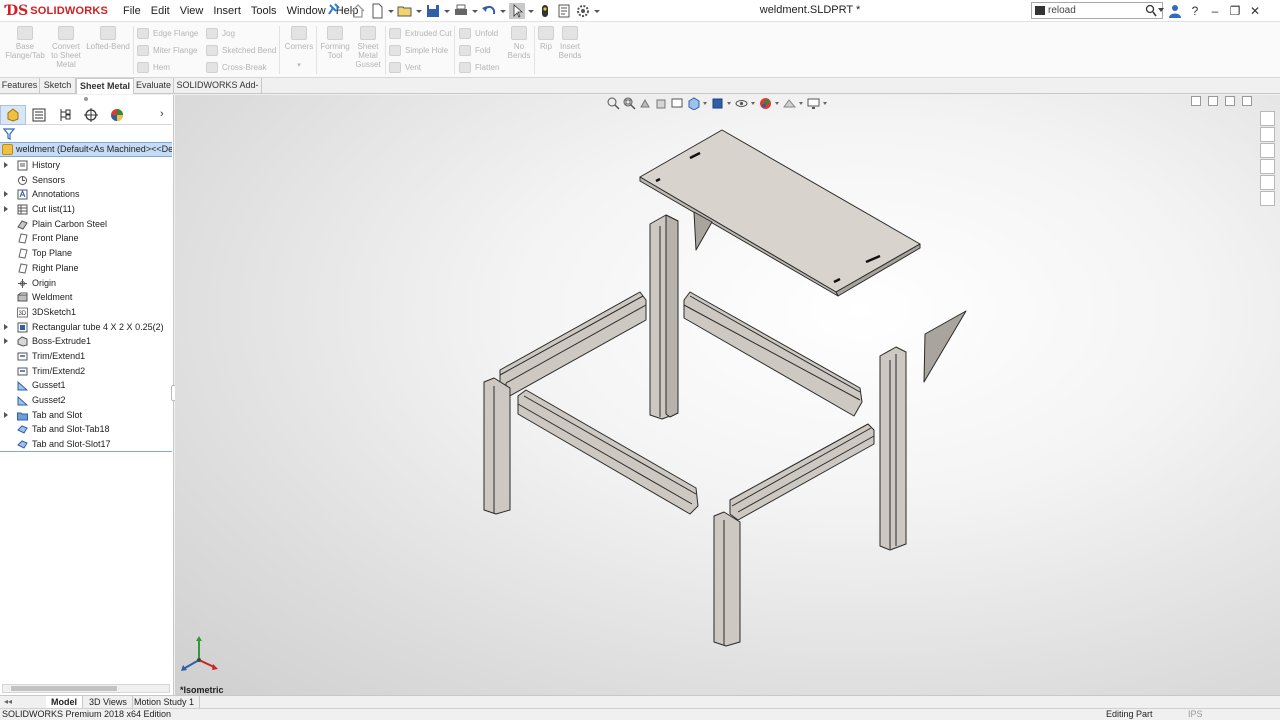 This screenshot has height=720, width=1280. I want to click on extruded-cut-button: Extruded Cut, so click(420, 33).